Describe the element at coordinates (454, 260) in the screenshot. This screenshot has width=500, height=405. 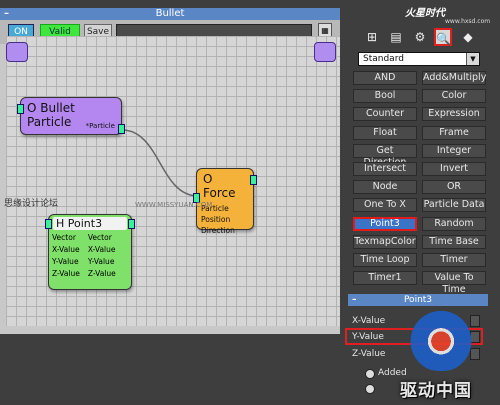
I see `operator-button: Timer` at that location.